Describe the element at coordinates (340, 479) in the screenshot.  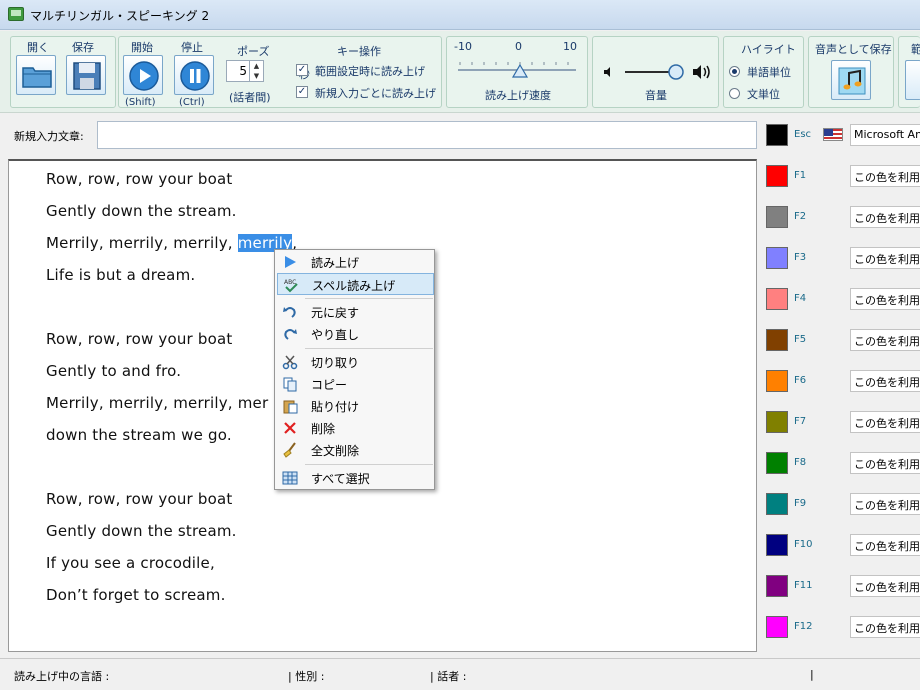
I see `menu-item-label: すべて選択` at that location.